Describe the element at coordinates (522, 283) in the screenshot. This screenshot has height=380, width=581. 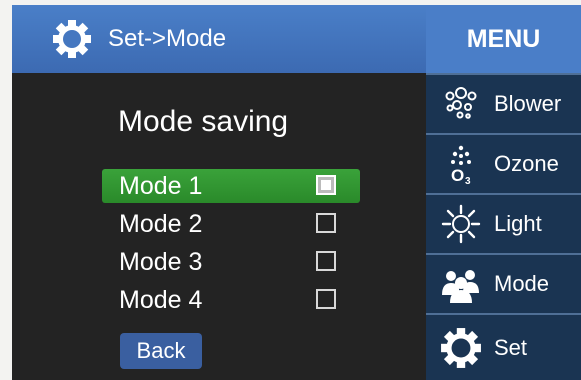
I see `menu-item-label: Mode` at that location.